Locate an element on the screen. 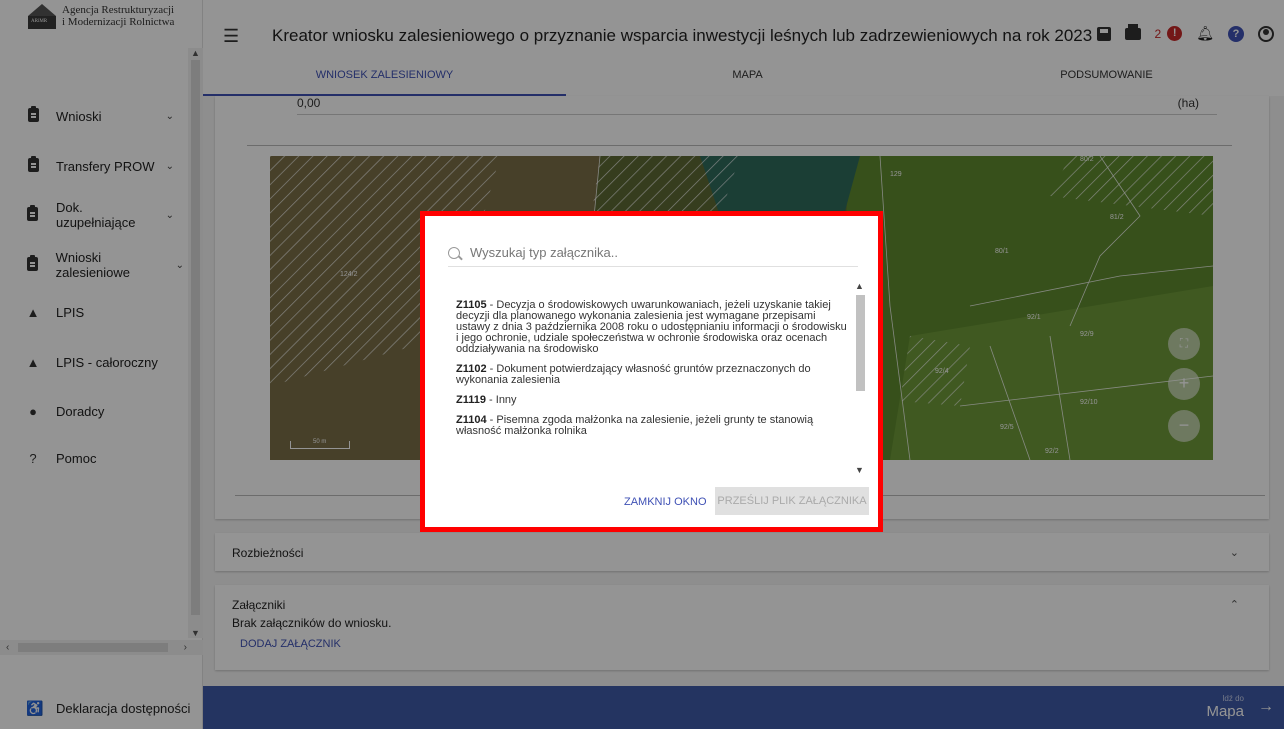 The image size is (1284, 729). chevron-up-icon: ▲ is located at coordinates (859, 286).